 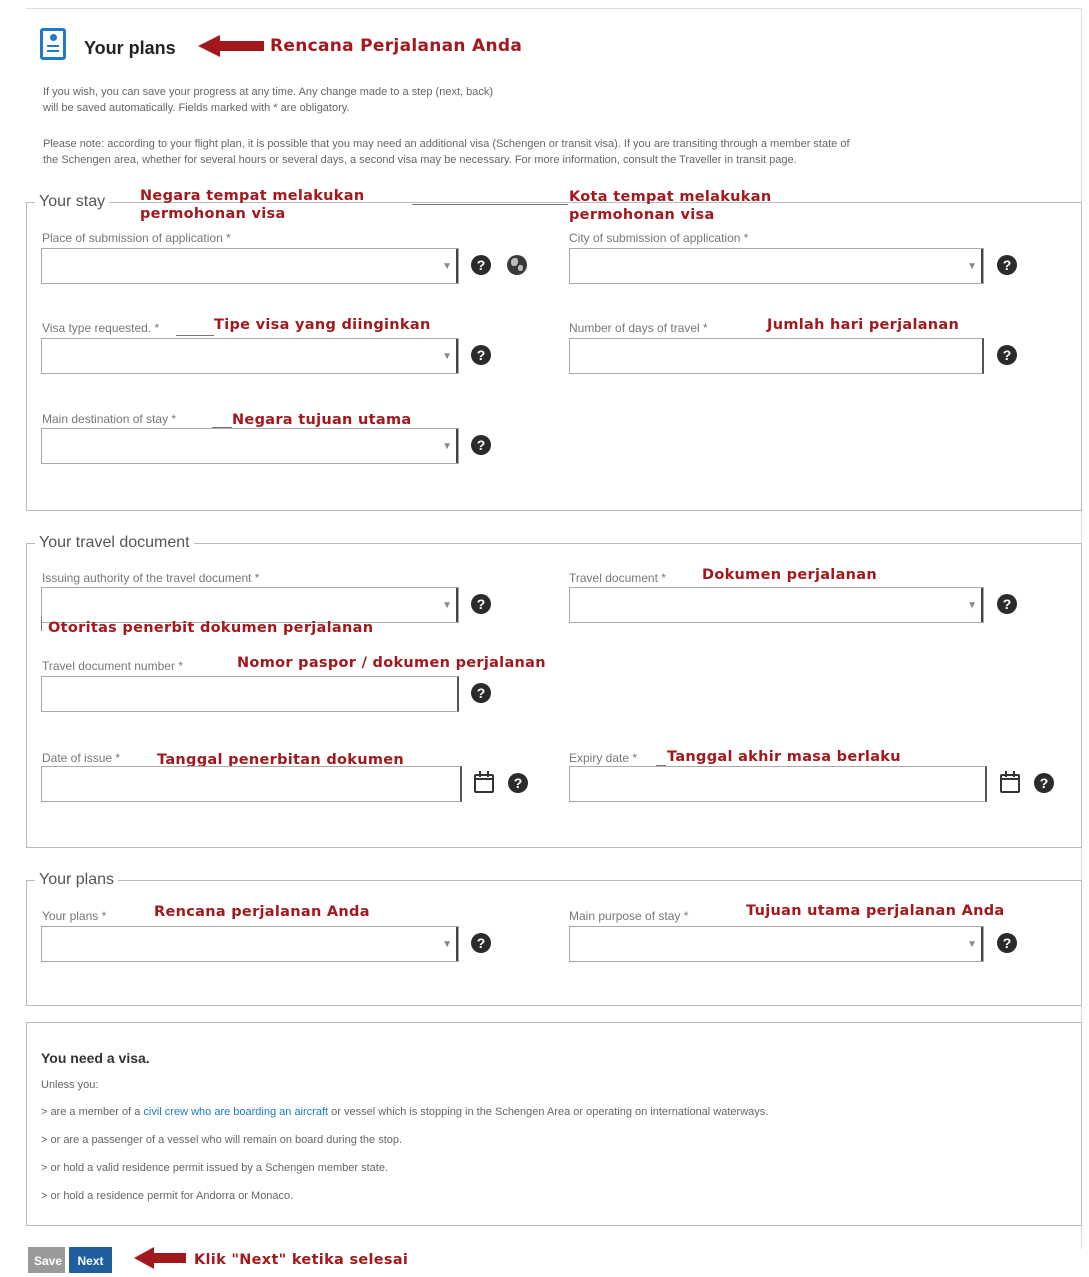 I want to click on visa-unless: Unless you:, so click(x=70, y=1085).